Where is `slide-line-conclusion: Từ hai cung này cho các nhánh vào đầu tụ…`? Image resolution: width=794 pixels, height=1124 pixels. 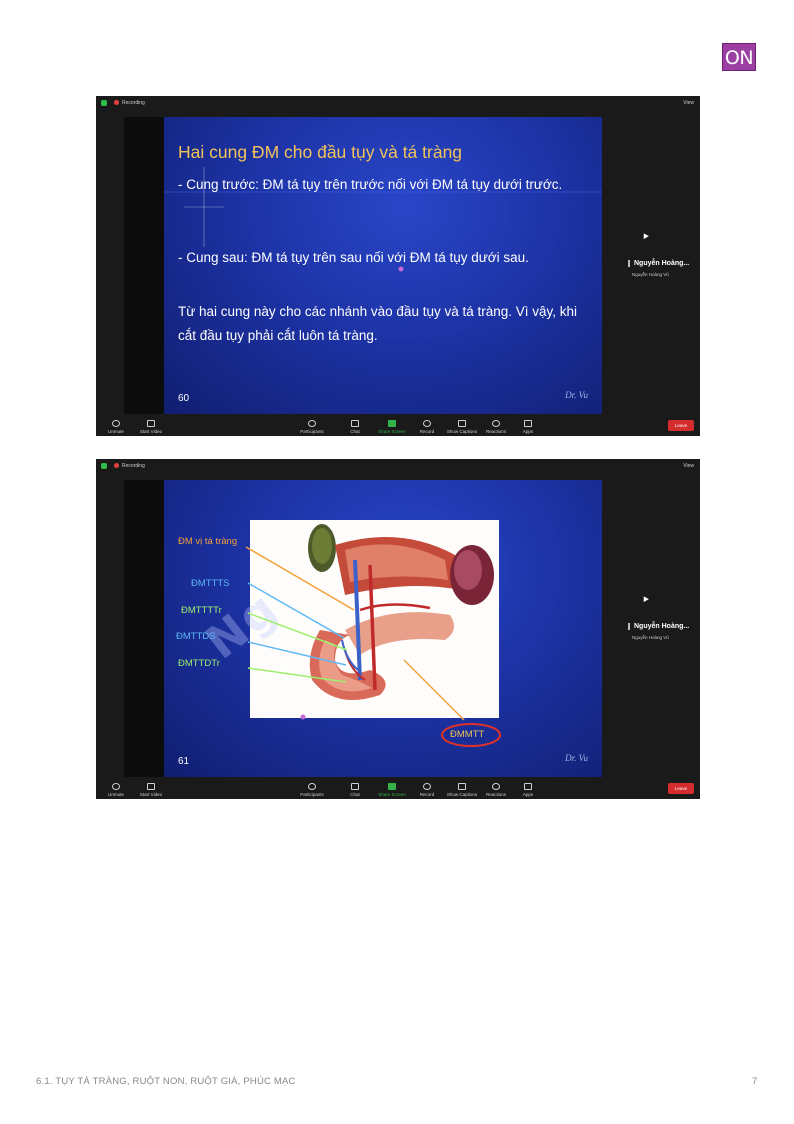 slide-line-conclusion: Từ hai cung này cho các nhánh vào đầu tụ… is located at coordinates (378, 323).